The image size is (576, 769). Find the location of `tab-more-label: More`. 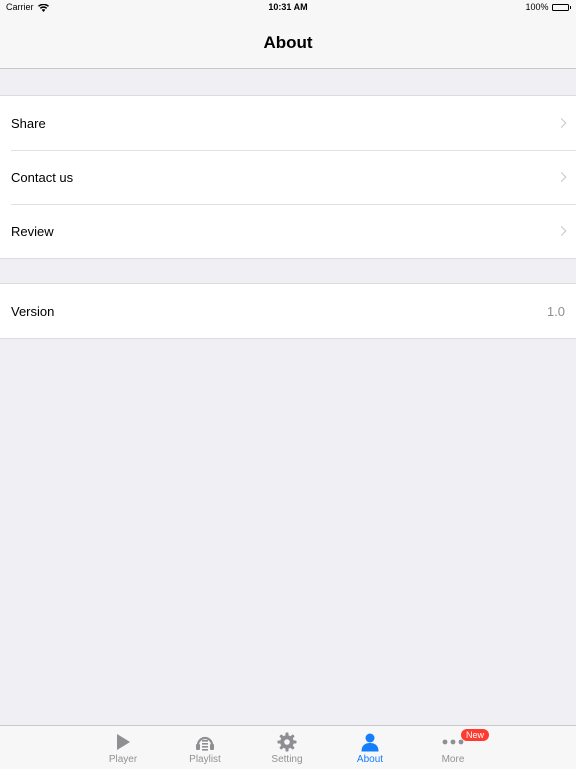

tab-more-label: More is located at coordinates (453, 759).